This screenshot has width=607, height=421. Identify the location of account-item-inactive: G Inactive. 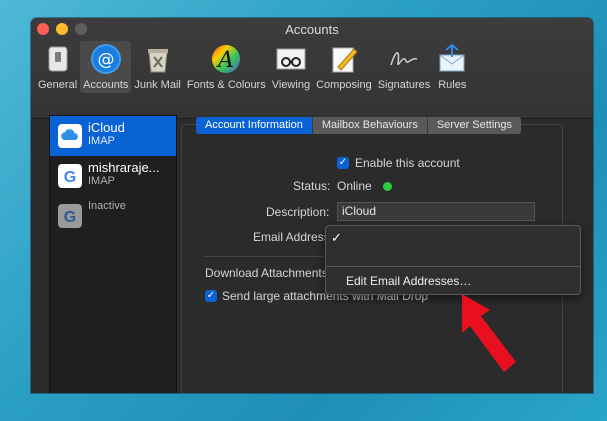
(113, 216).